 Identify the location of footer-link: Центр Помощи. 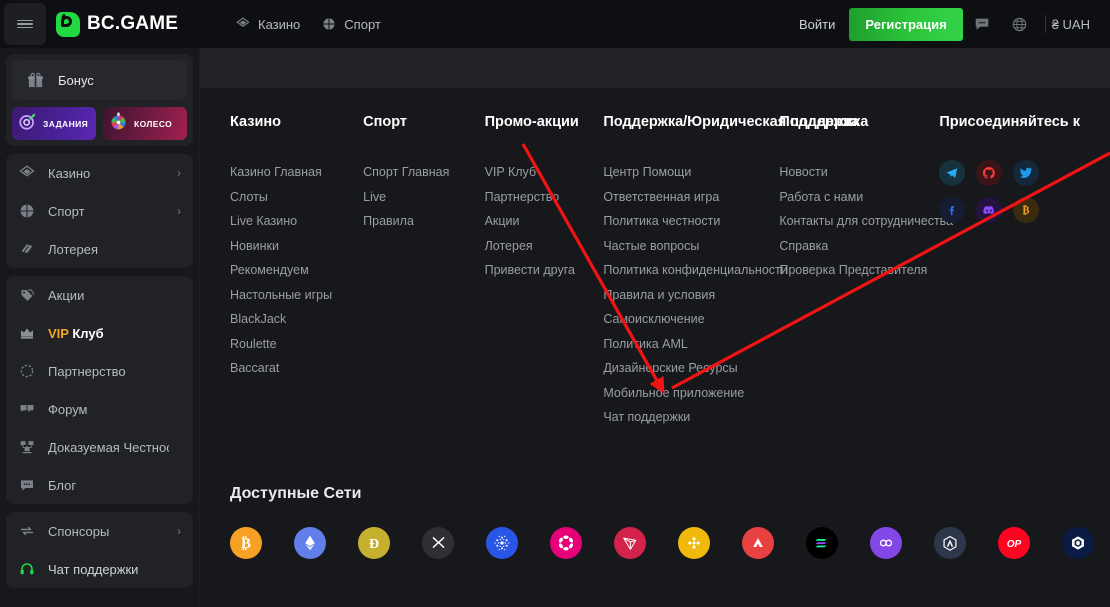
(691, 172).